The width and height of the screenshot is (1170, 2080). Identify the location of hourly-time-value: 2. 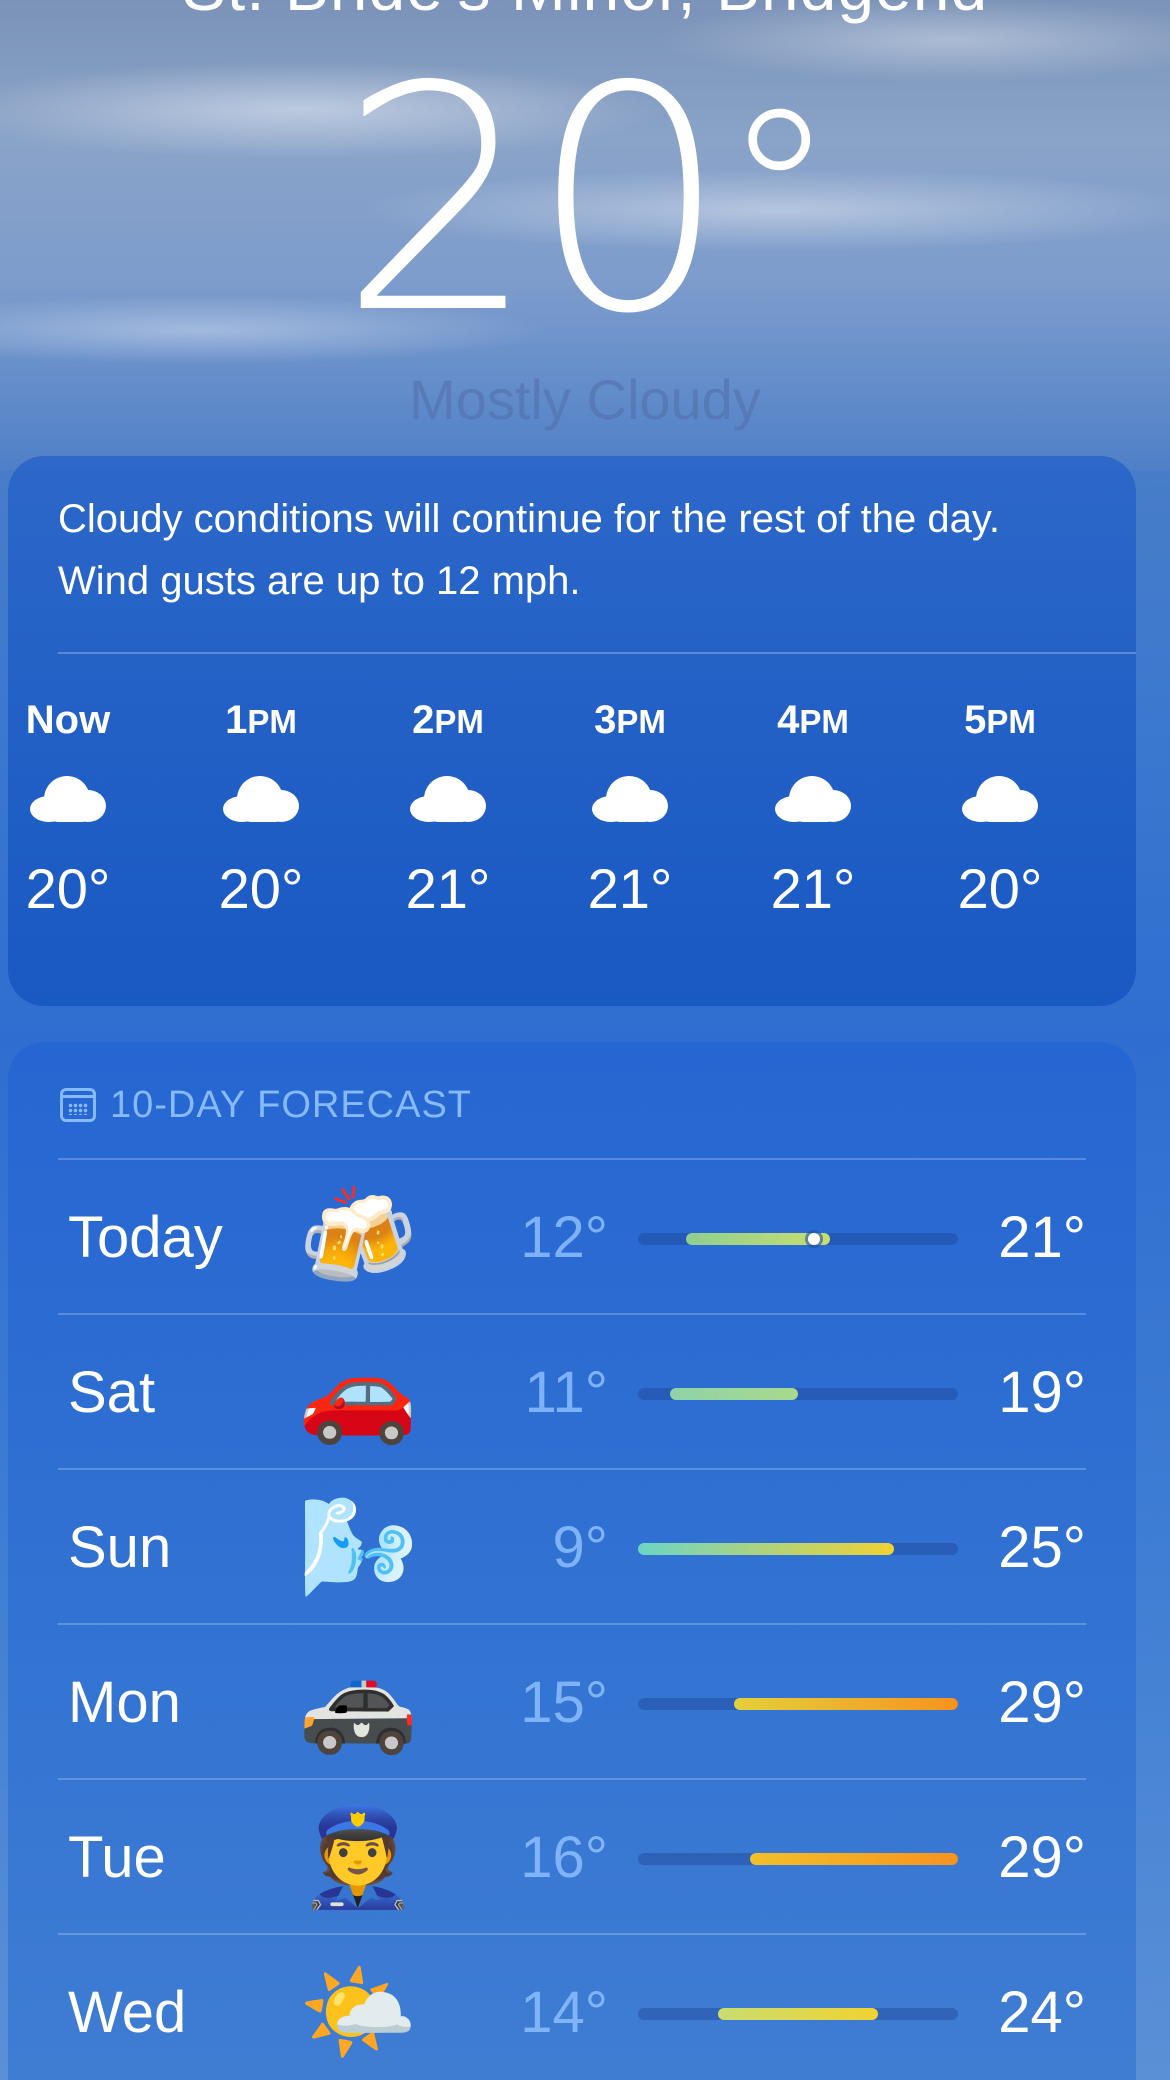
(423, 720).